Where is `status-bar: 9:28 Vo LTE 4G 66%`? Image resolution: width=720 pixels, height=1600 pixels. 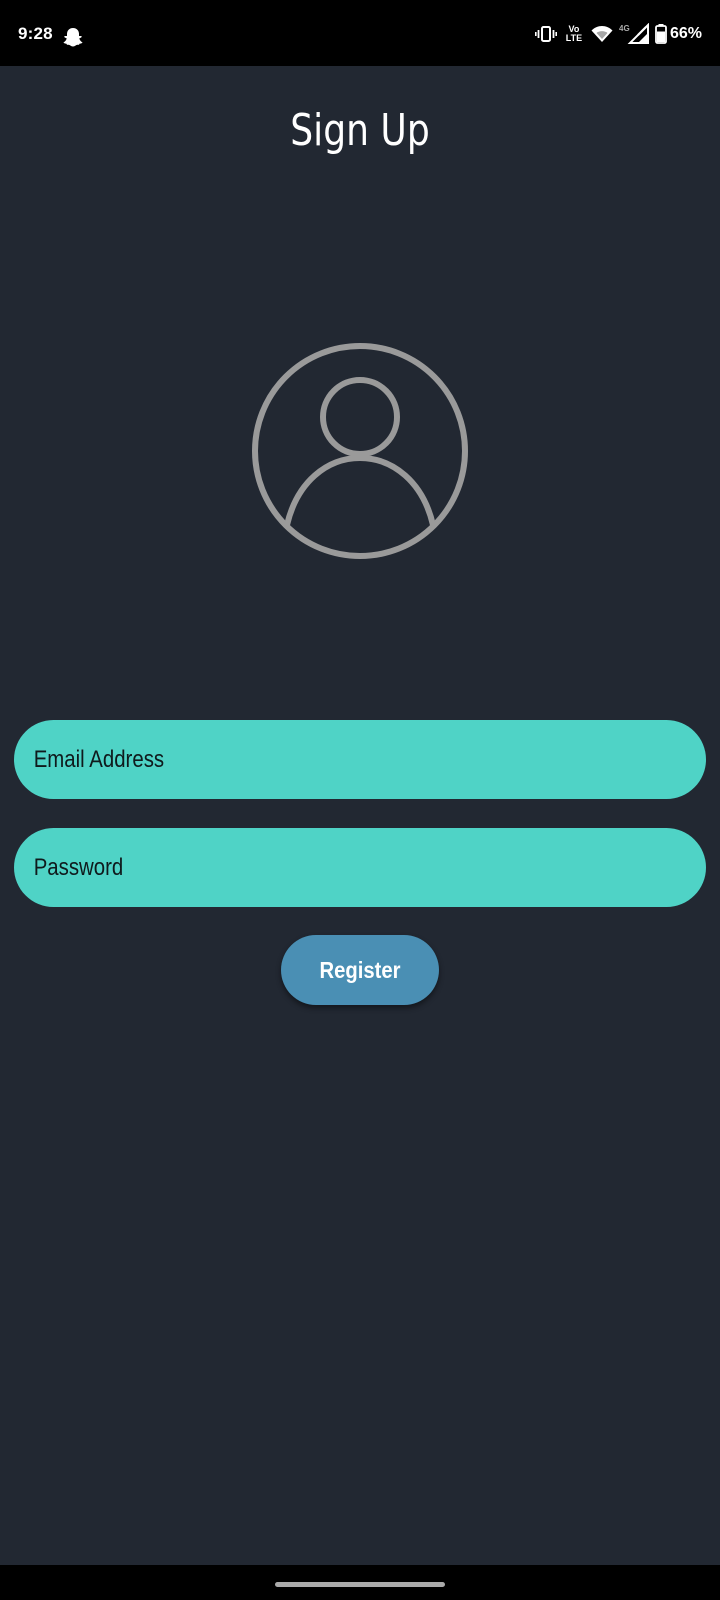 status-bar: 9:28 Vo LTE 4G 66% is located at coordinates (360, 33).